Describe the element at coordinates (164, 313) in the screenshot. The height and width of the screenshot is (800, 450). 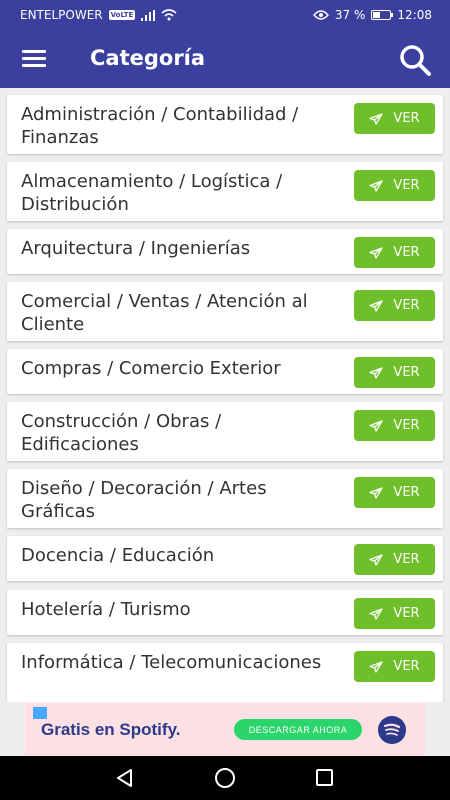
I see `category-label: Comercial / Ventas / Atención al Cliente` at that location.